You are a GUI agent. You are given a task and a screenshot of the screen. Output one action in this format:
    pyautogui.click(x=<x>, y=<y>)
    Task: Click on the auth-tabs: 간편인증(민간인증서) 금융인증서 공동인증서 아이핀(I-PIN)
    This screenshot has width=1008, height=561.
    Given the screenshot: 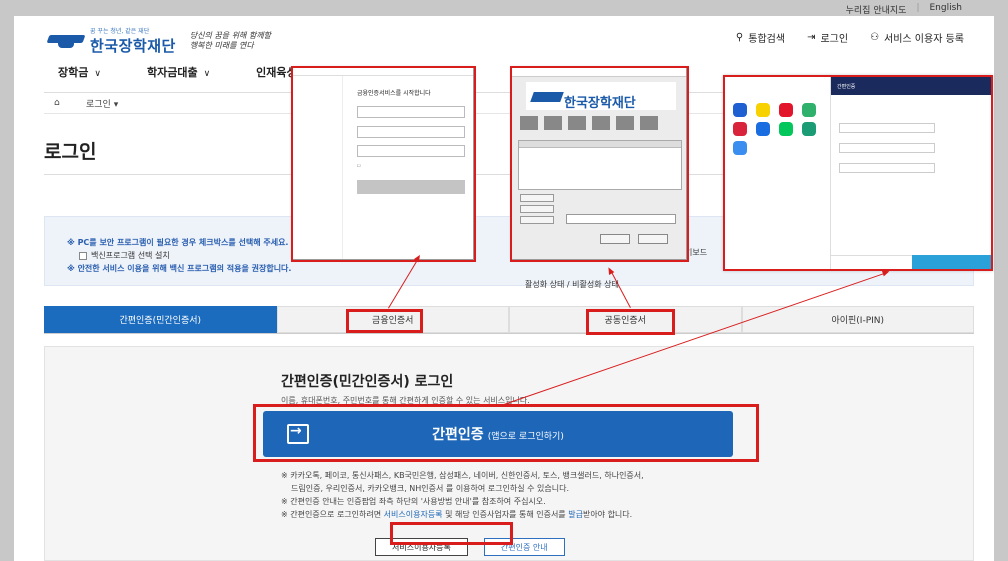 What is the action you would take?
    pyautogui.click(x=509, y=320)
    